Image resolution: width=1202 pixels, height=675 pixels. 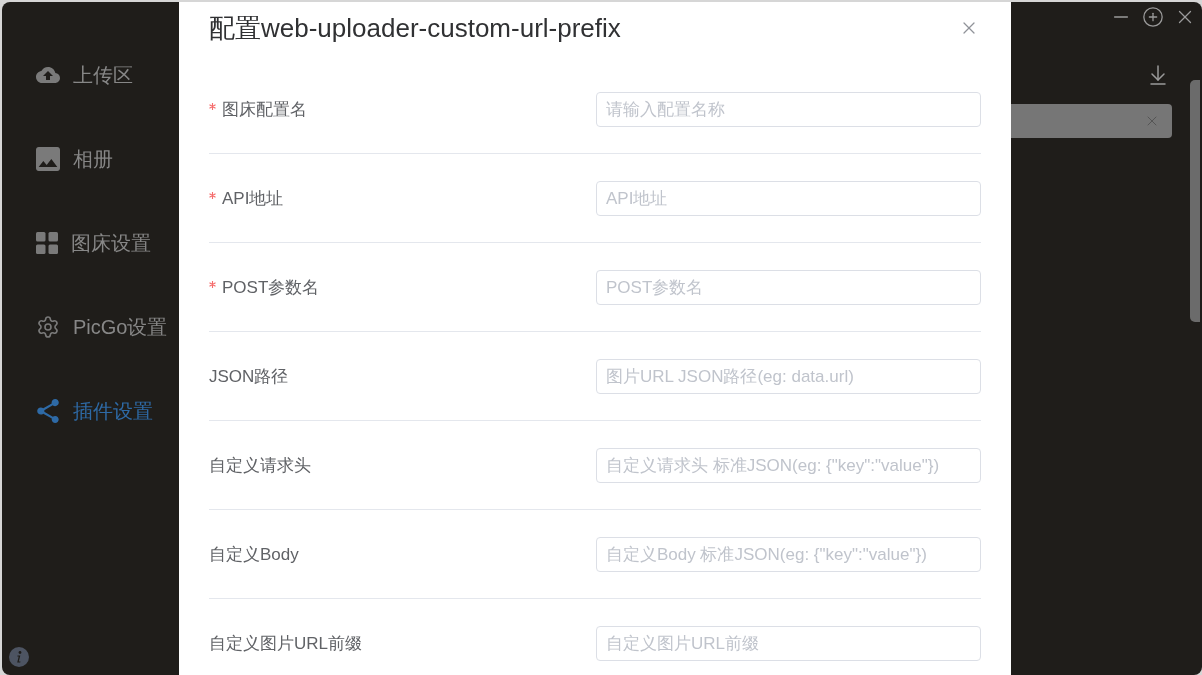 I want to click on input-field: 自定义图片URL前缀, so click(x=788, y=643).